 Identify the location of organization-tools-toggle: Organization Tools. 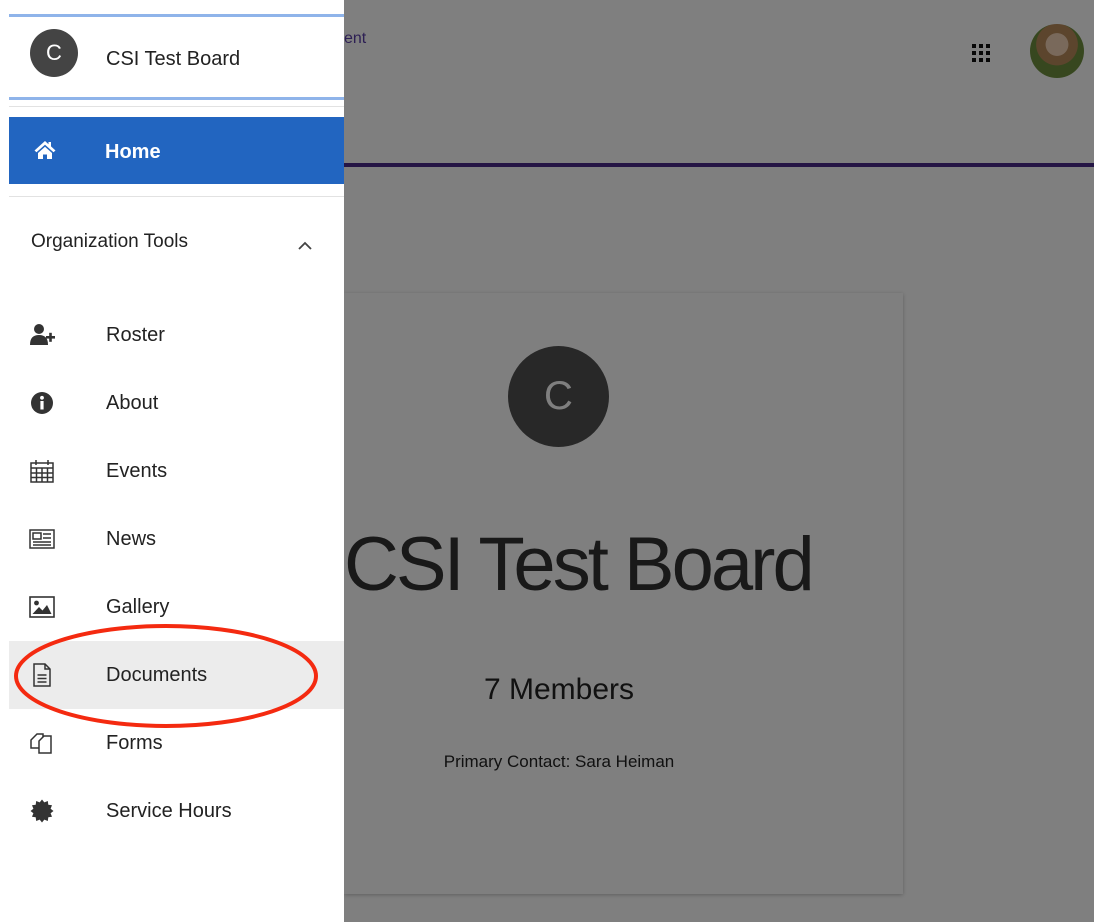
(176, 243).